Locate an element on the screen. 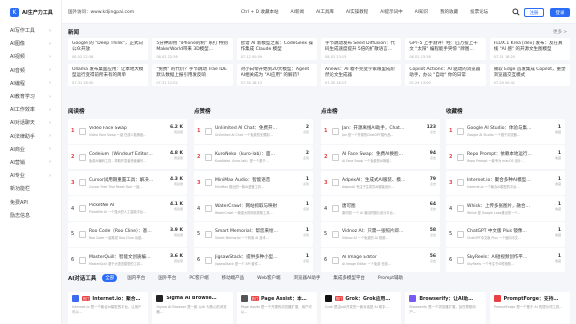 The image size is (576, 324). sidebar-item: AI法律助手 › is located at coordinates (30, 136).